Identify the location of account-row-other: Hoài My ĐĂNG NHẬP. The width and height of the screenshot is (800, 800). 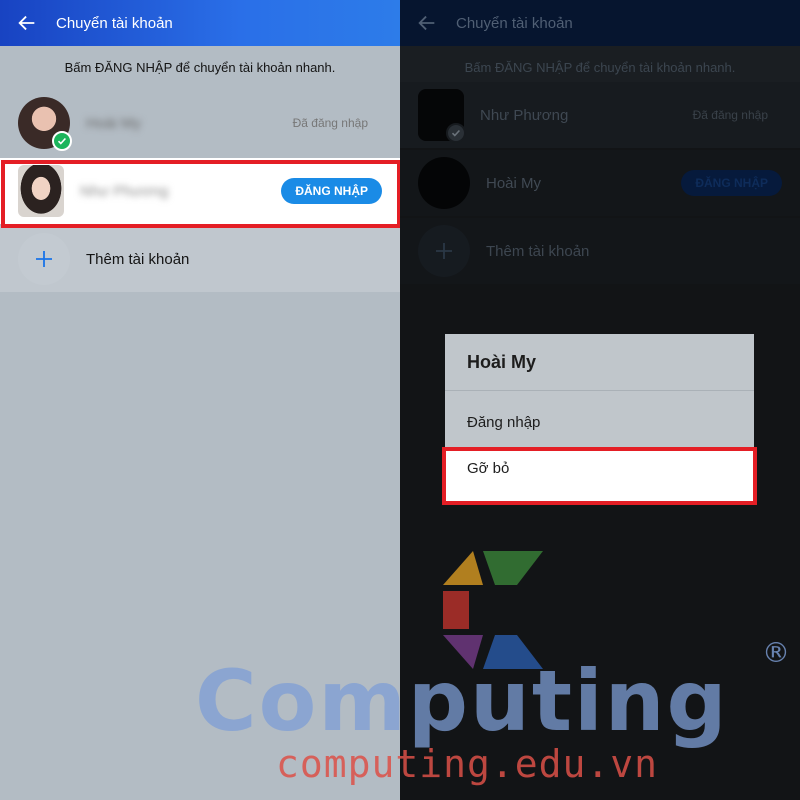
(600, 183).